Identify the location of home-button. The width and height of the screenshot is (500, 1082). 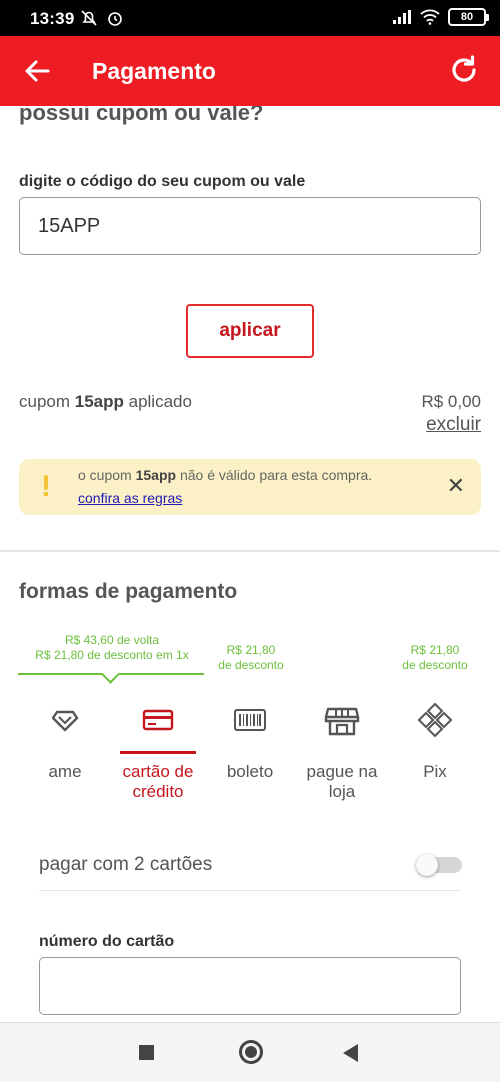
(251, 1052).